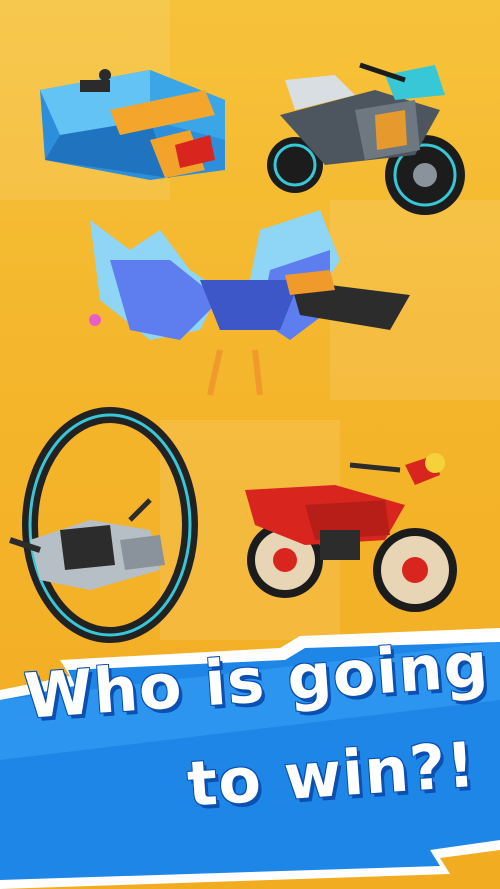  Describe the element at coordinates (350, 537) in the screenshot. I see `retro-motorcycle` at that location.